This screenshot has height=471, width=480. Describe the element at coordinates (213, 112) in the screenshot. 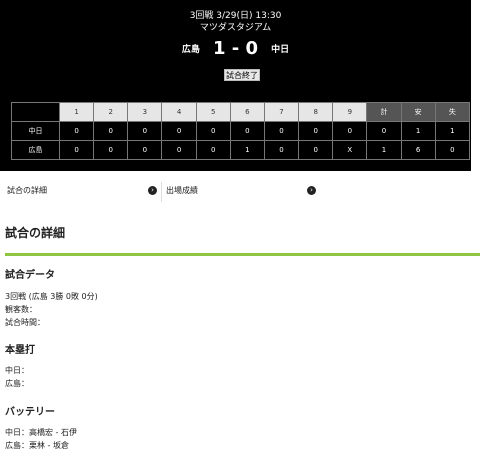

I see `inning-header: 5` at that location.